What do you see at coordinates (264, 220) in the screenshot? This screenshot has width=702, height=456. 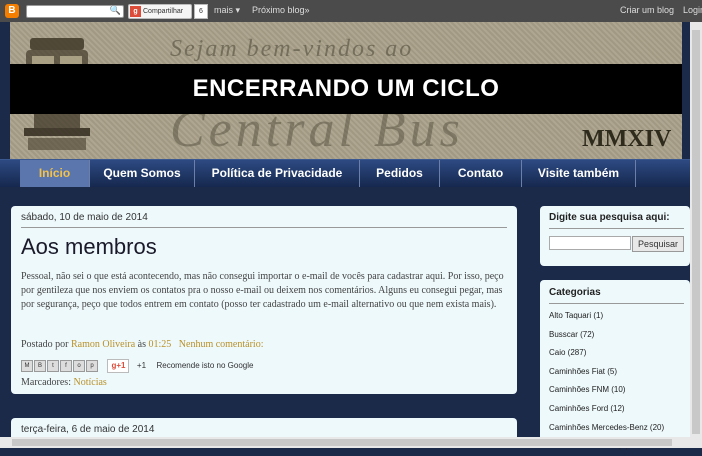 I see `post-date: sábado, 10 de maio de 2014` at bounding box center [264, 220].